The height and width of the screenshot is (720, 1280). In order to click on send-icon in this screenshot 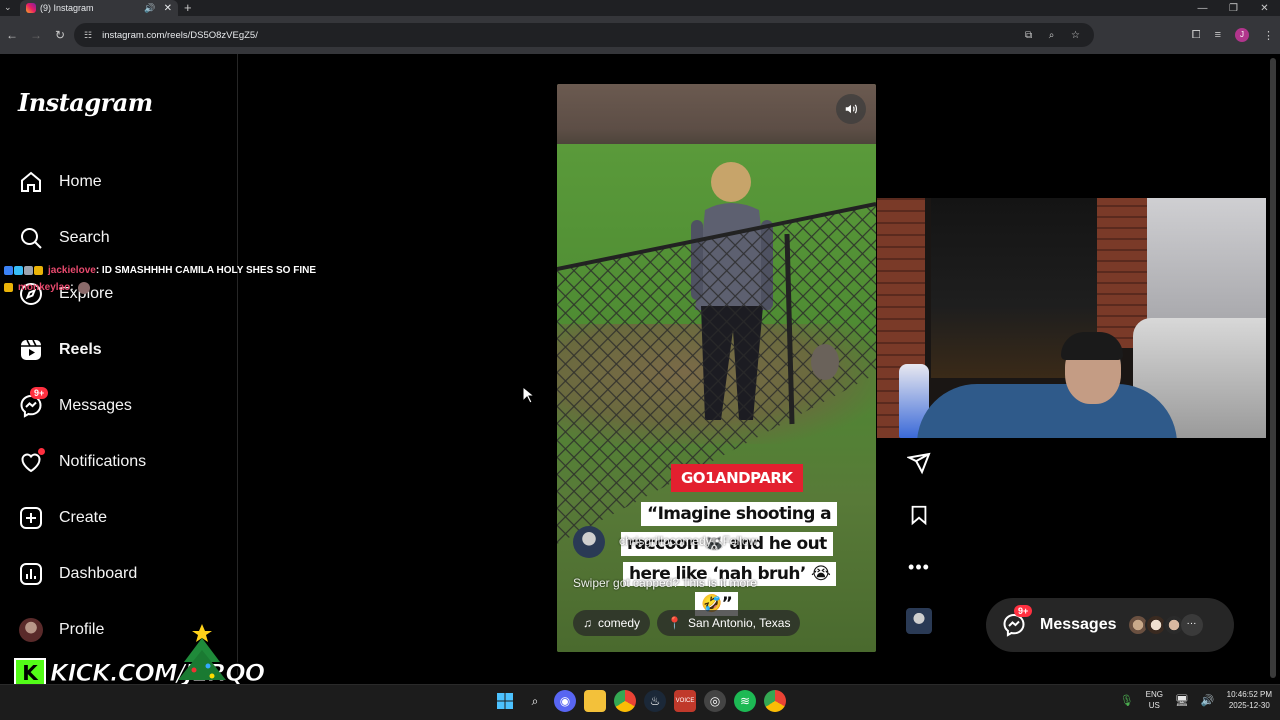, I will do `click(919, 463)`.